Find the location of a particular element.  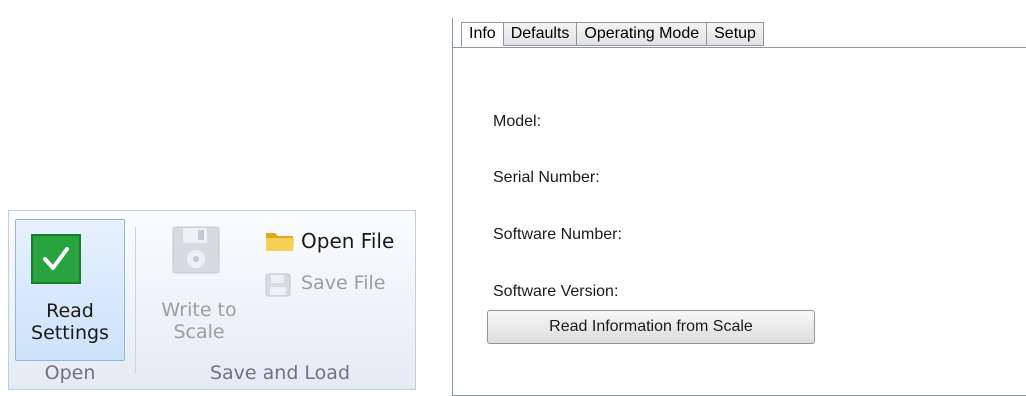

read-settings-line2: Settings is located at coordinates (70, 333).